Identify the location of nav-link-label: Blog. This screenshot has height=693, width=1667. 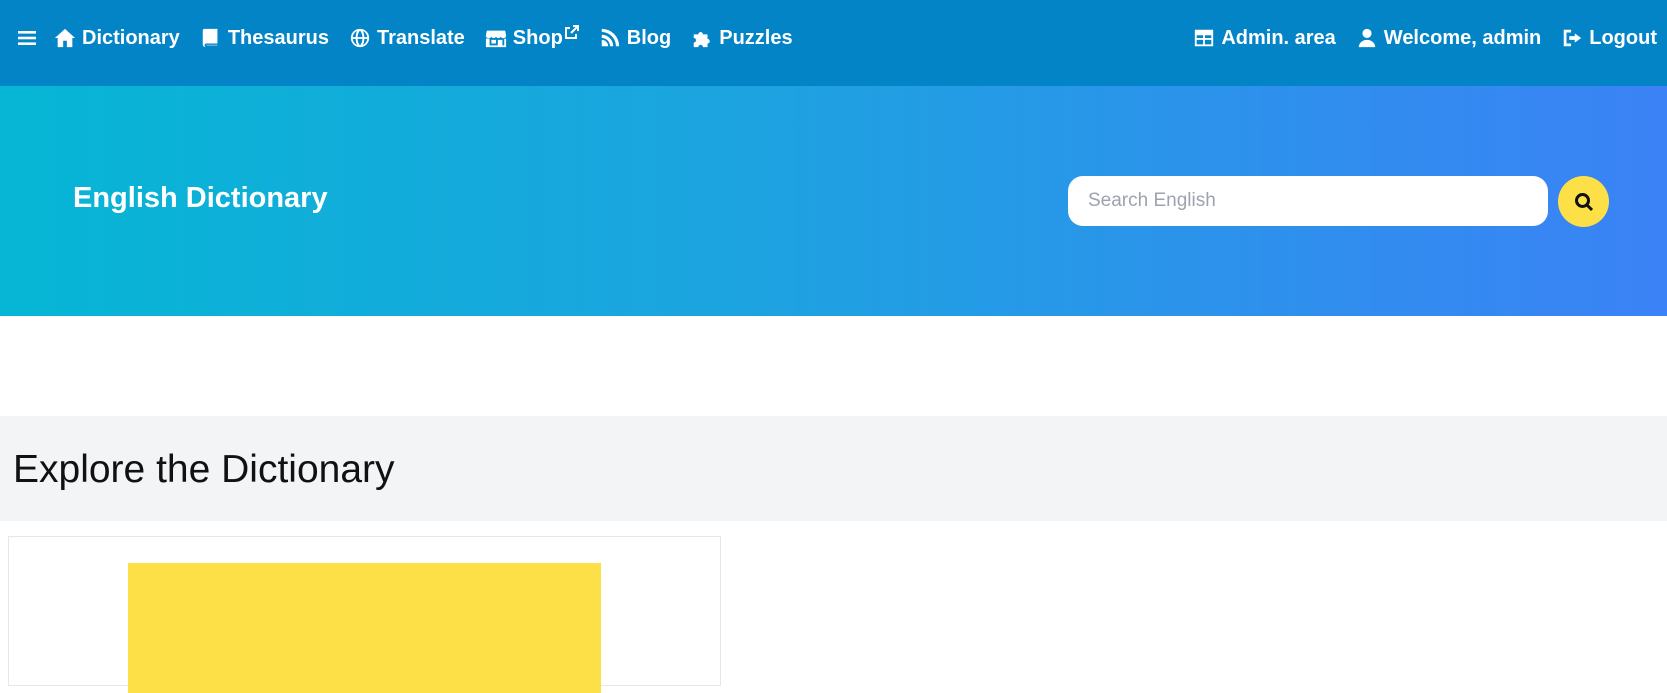
(649, 37).